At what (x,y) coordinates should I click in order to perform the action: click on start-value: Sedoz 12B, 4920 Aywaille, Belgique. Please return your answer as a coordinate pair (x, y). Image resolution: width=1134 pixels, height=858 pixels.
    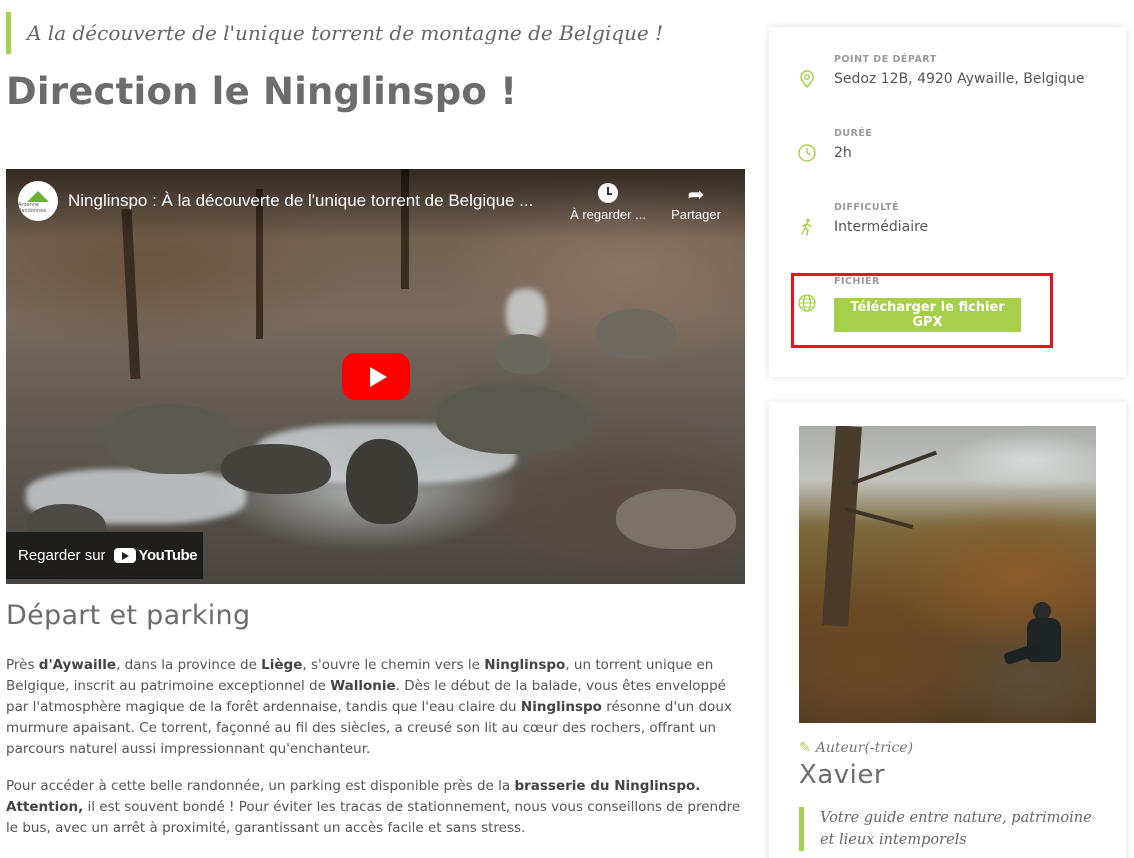
    Looking at the image, I should click on (959, 79).